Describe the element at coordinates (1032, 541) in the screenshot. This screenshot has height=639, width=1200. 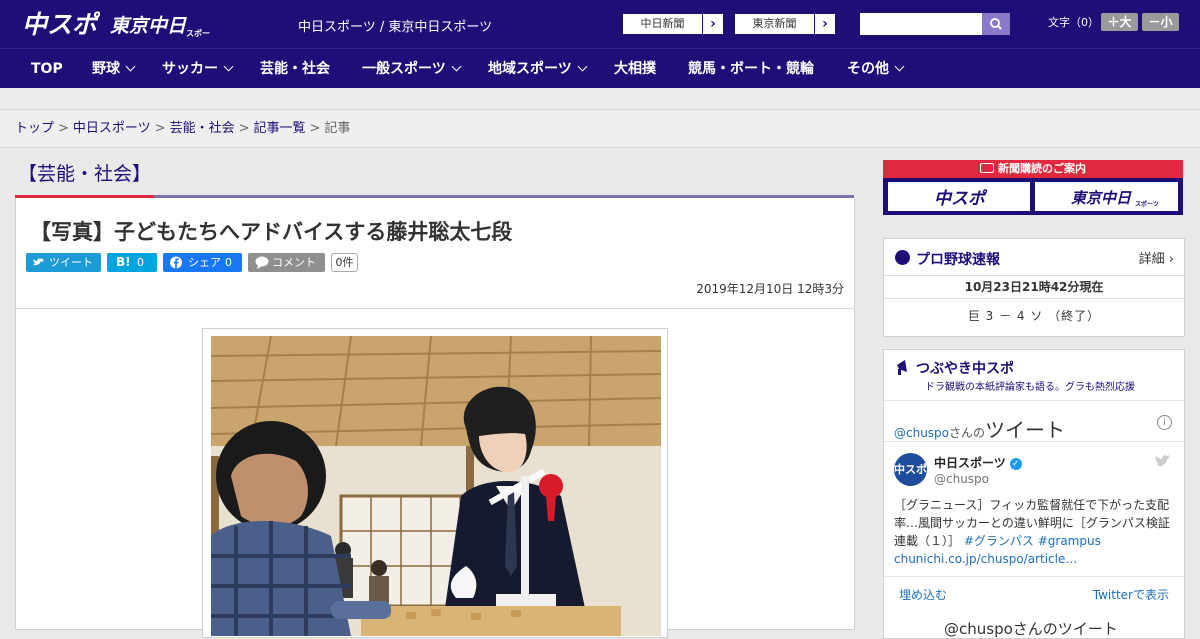
I see `tweet-hashtags: #グランパス #grampus` at that location.